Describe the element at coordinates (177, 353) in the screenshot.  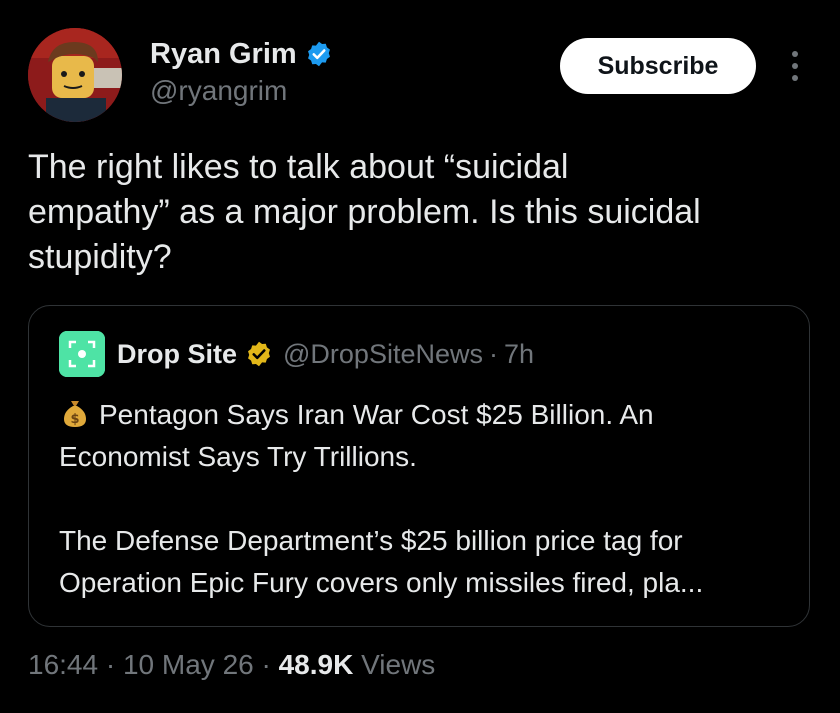
I see `quote-author-name: Drop Site` at that location.